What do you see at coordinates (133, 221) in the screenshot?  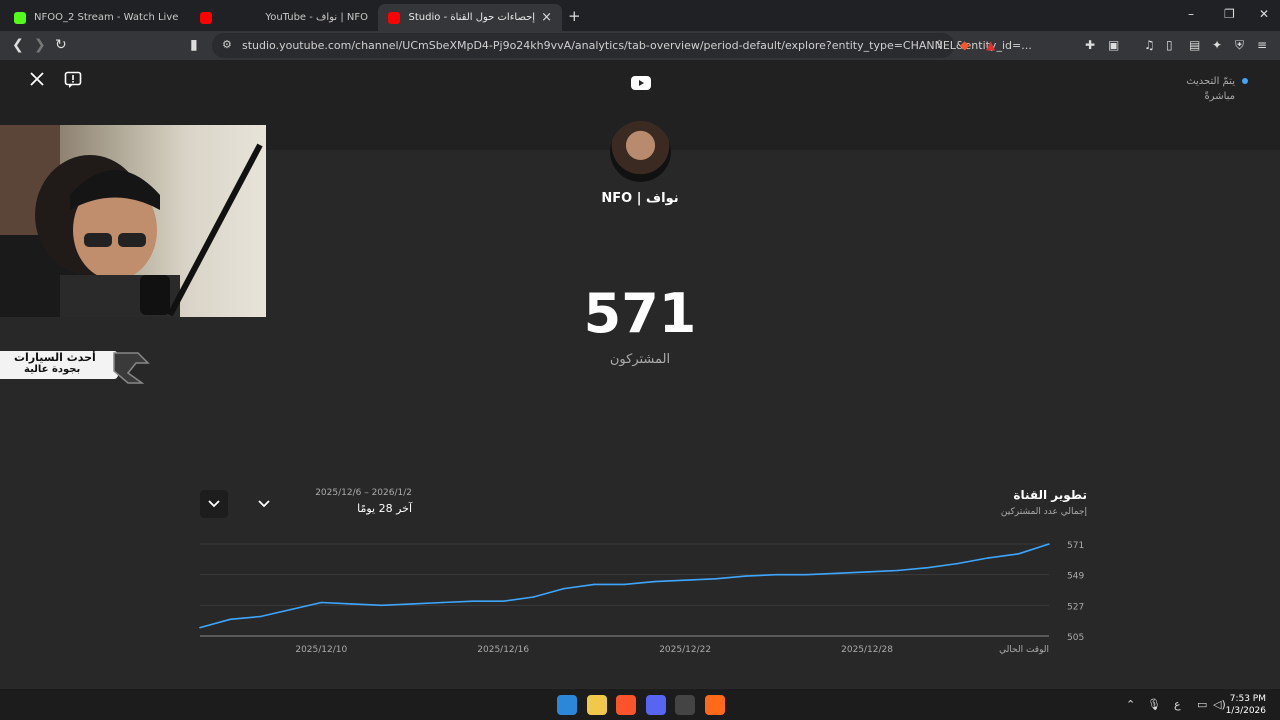 I see `webcam-overlay` at bounding box center [133, 221].